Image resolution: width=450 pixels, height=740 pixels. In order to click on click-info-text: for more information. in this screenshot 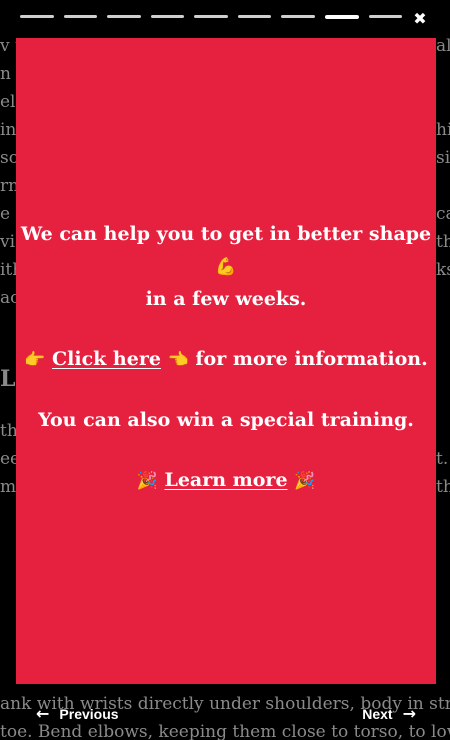, I will do `click(311, 359)`.